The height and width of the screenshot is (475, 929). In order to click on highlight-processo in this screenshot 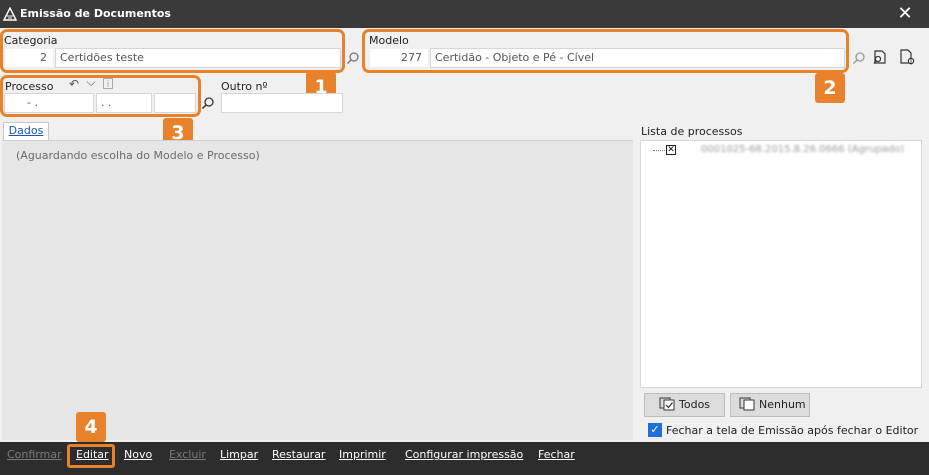, I will do `click(100, 96)`.